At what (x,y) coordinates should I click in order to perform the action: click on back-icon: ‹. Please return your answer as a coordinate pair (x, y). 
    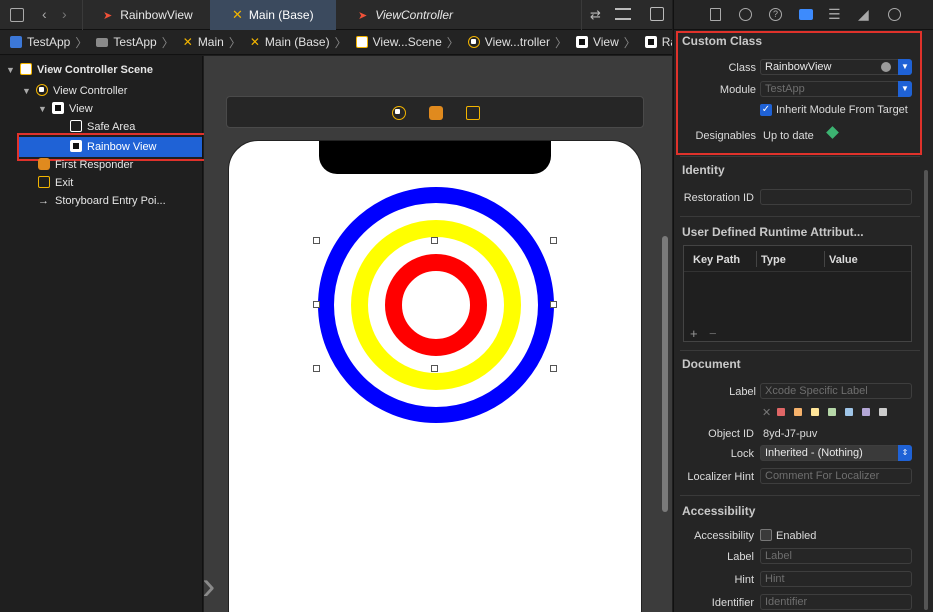
    Looking at the image, I should click on (44, 14).